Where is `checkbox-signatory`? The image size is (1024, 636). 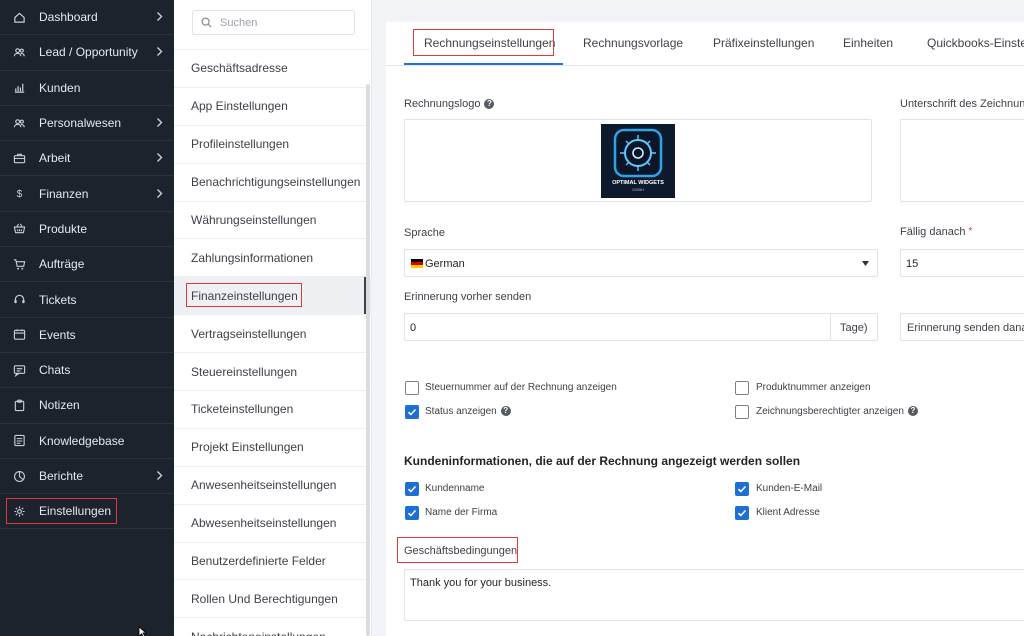
checkbox-signatory is located at coordinates (742, 412).